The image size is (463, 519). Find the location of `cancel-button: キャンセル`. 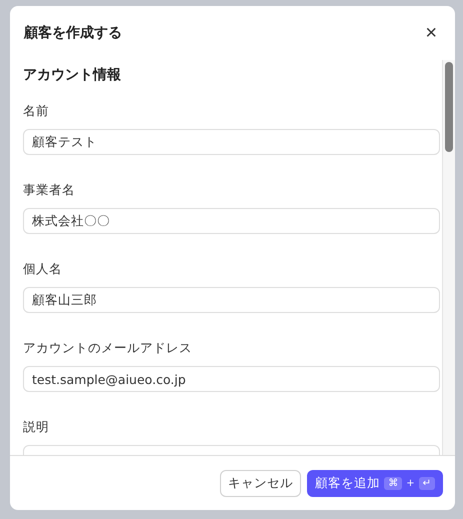

cancel-button: キャンセル is located at coordinates (261, 483).